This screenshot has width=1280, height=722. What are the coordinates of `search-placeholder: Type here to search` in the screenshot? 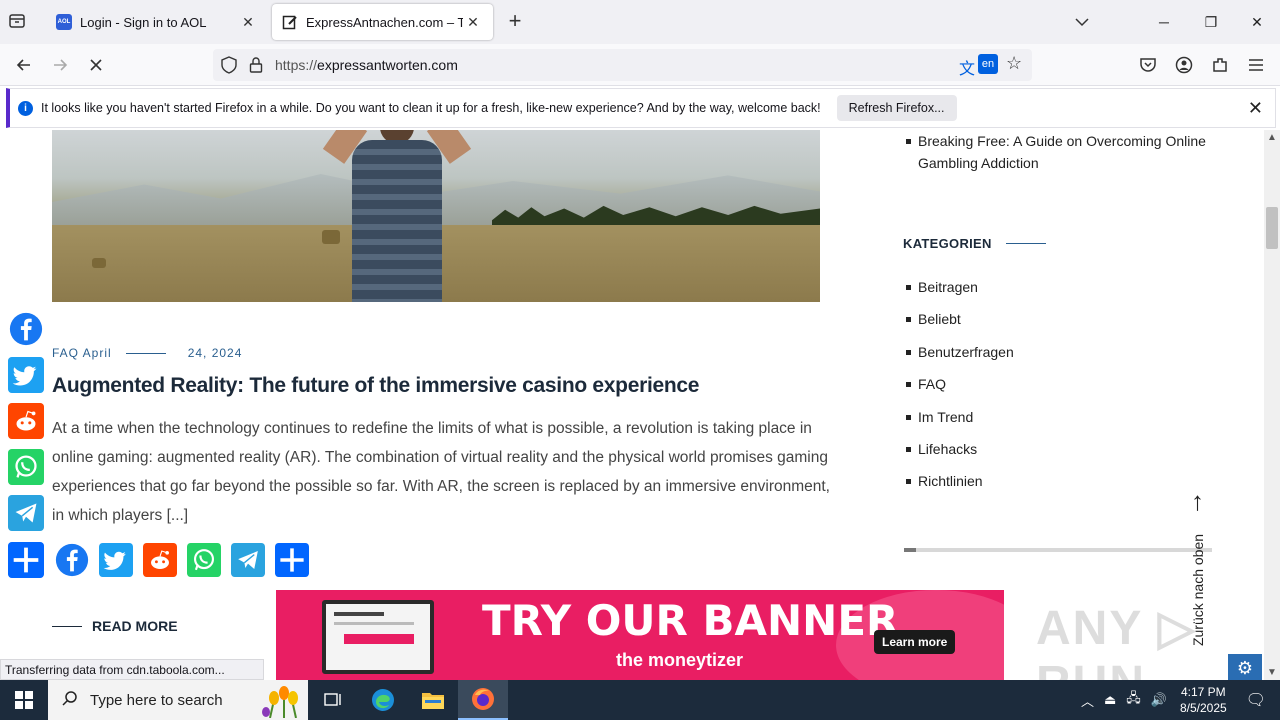 It's located at (156, 700).